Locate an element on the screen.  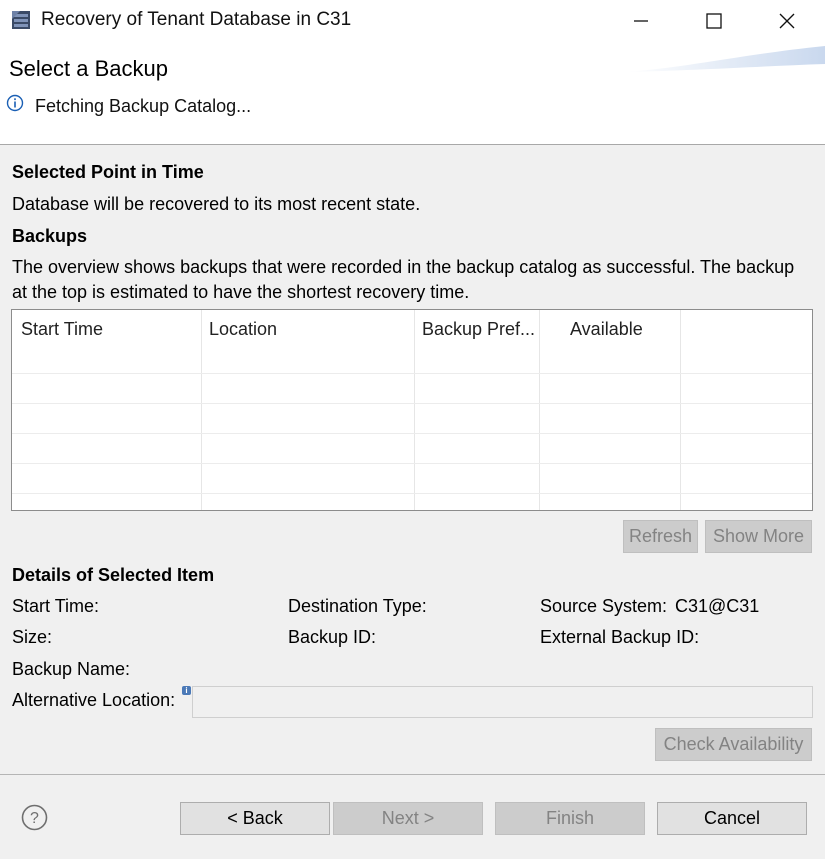
minimize-icon is located at coordinates (641, 21).